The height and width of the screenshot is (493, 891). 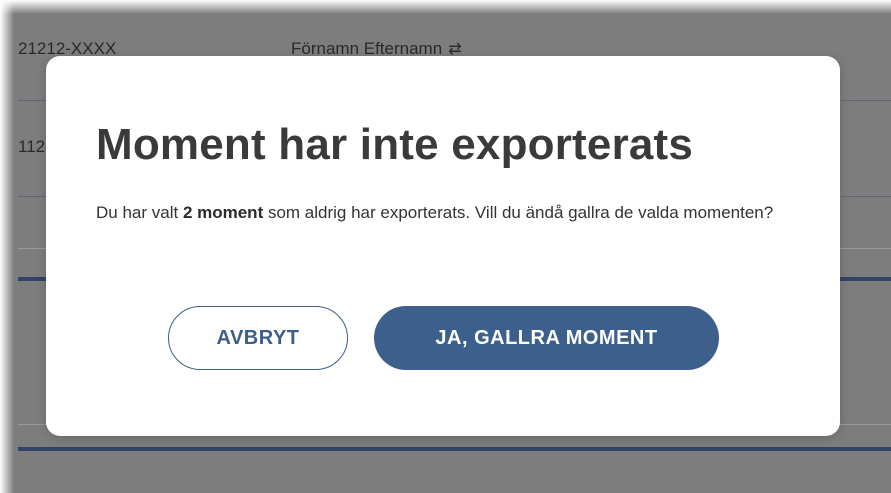 What do you see at coordinates (395, 144) in the screenshot?
I see `dialog-title: Moment har inte exporterats` at bounding box center [395, 144].